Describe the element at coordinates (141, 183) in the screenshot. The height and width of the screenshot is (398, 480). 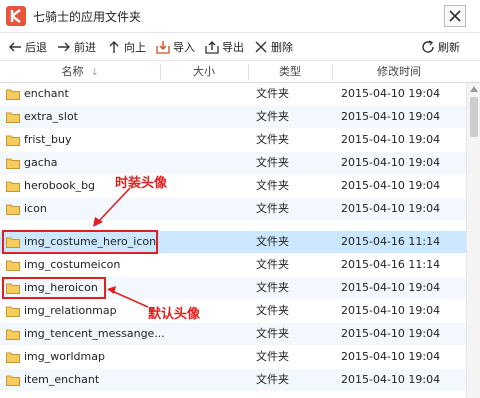
I see `annotation-costume-avatar: 时装头像` at that location.